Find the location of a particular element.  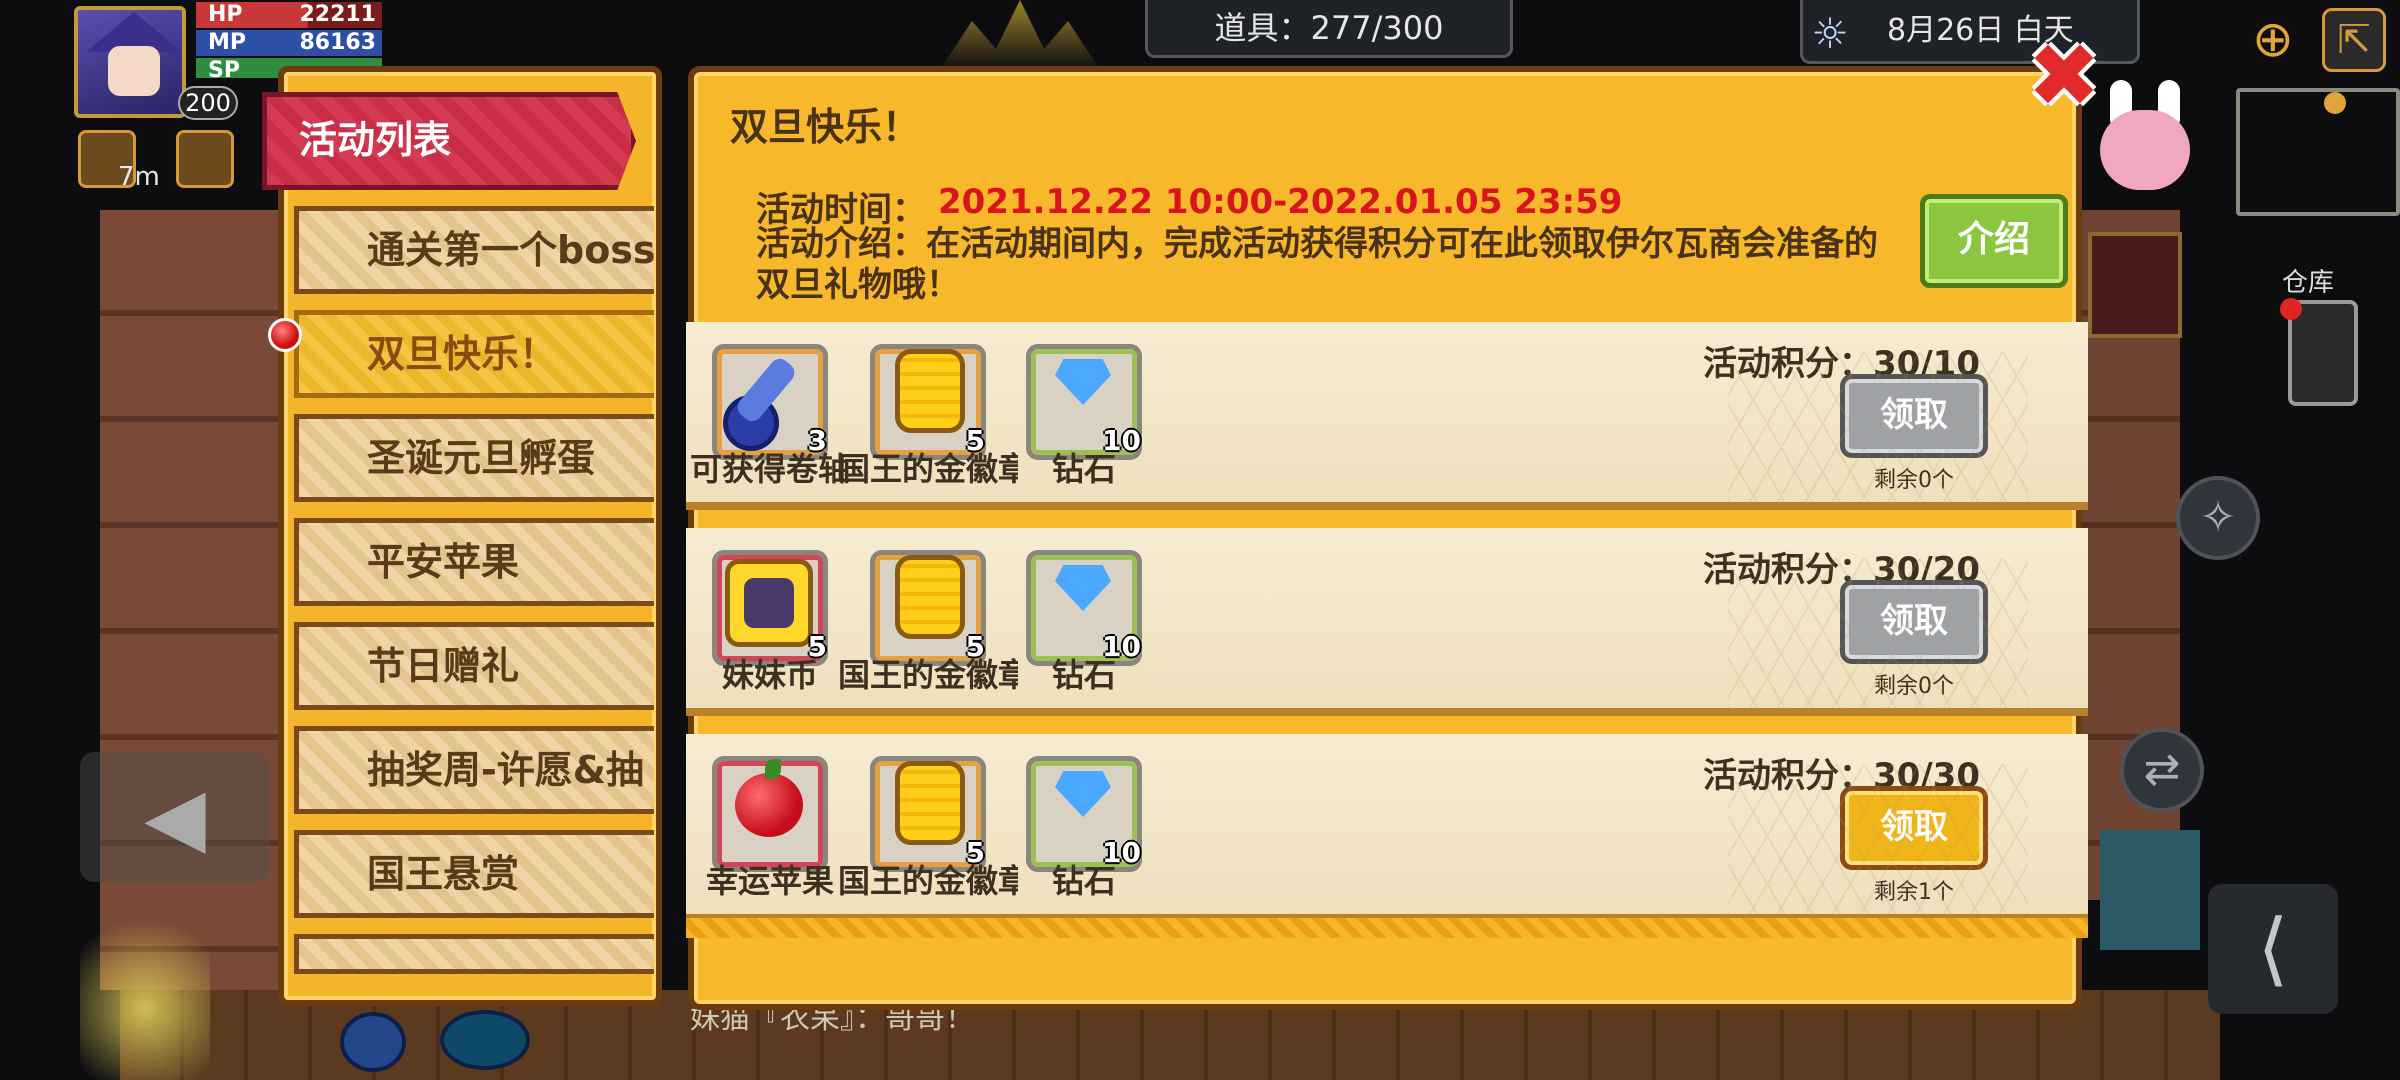

event-item-label: 双旦快乐！ is located at coordinates (462, 354).